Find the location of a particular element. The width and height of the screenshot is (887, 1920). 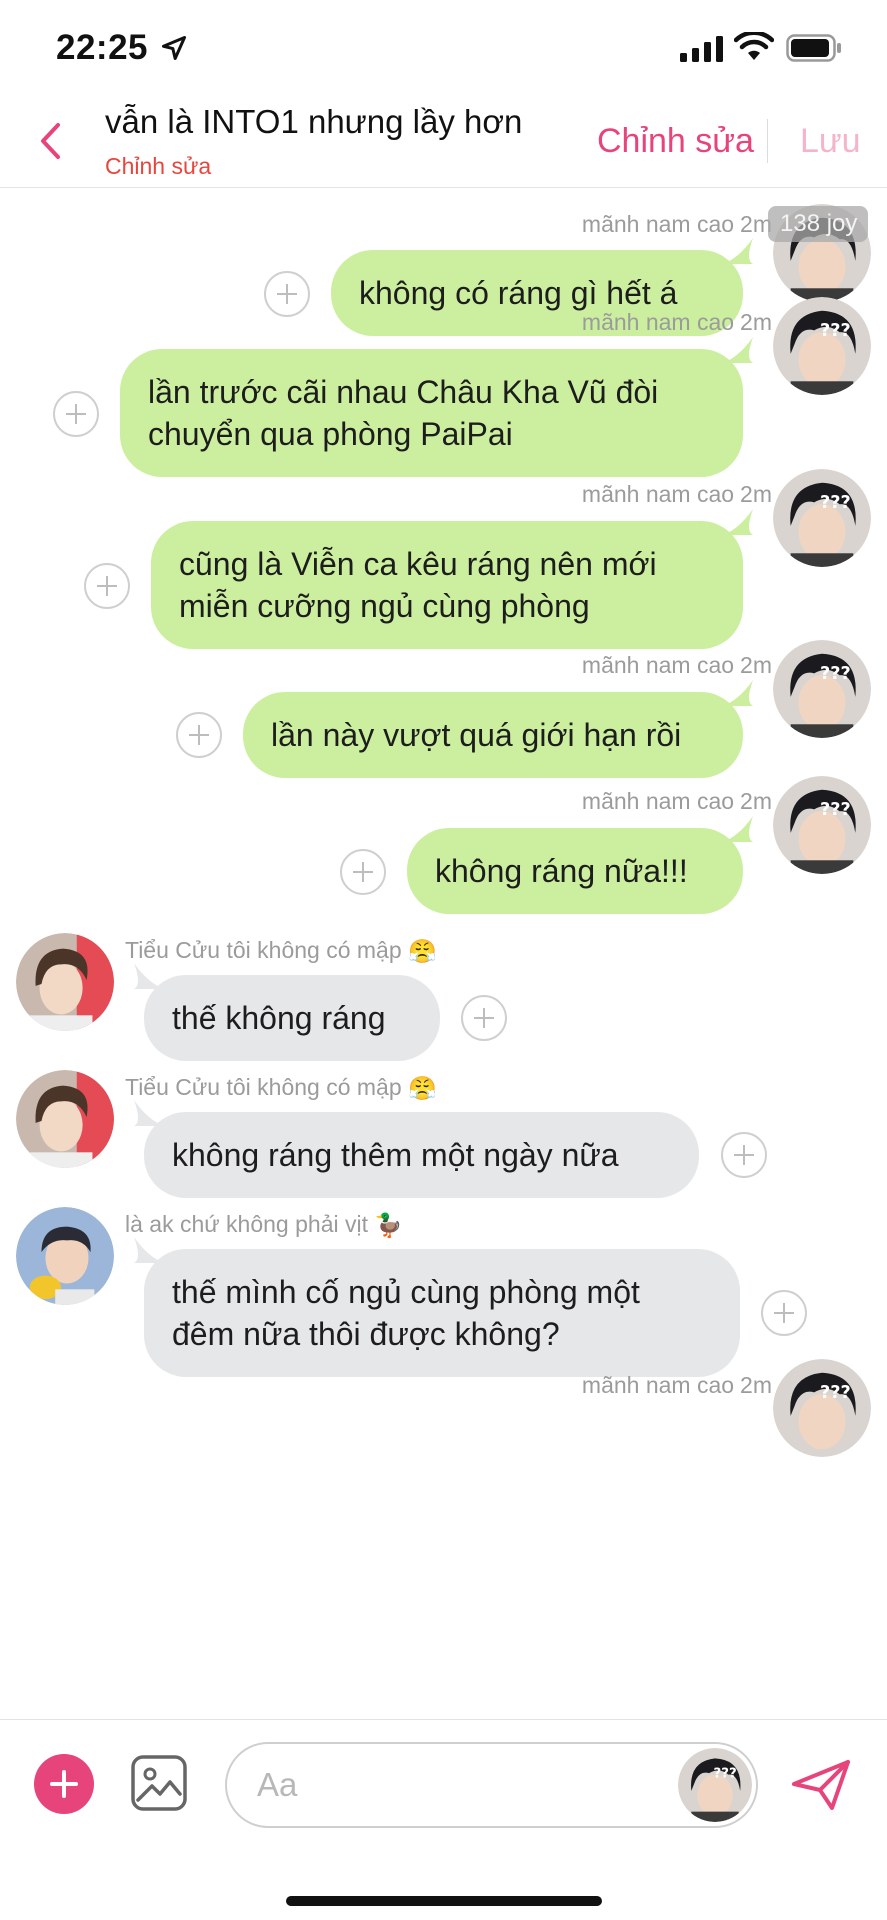

save-button: Lưu is located at coordinates (830, 141).